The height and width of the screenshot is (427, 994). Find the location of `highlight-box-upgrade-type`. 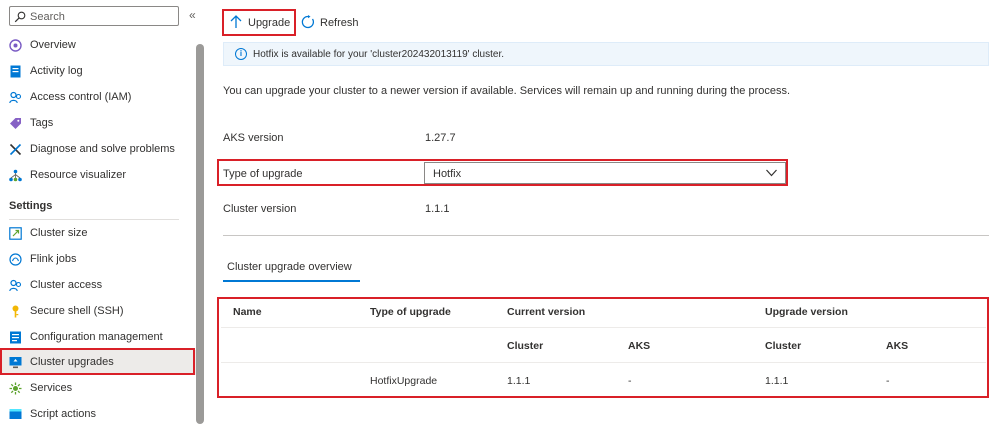

highlight-box-upgrade-type is located at coordinates (502, 172).